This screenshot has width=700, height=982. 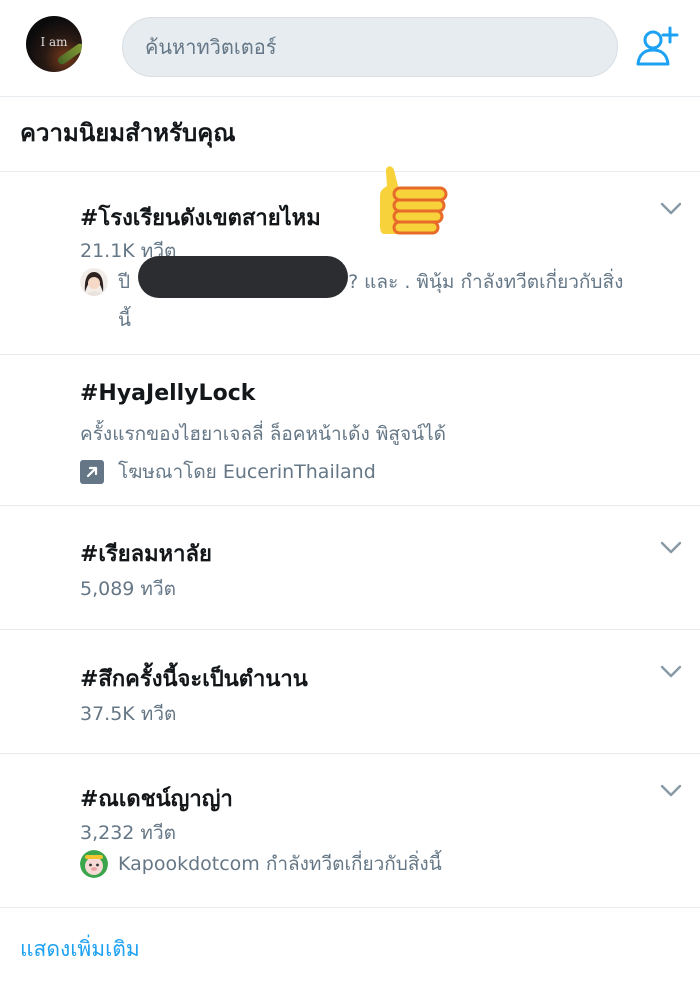 I want to click on search-input, so click(x=365, y=47).